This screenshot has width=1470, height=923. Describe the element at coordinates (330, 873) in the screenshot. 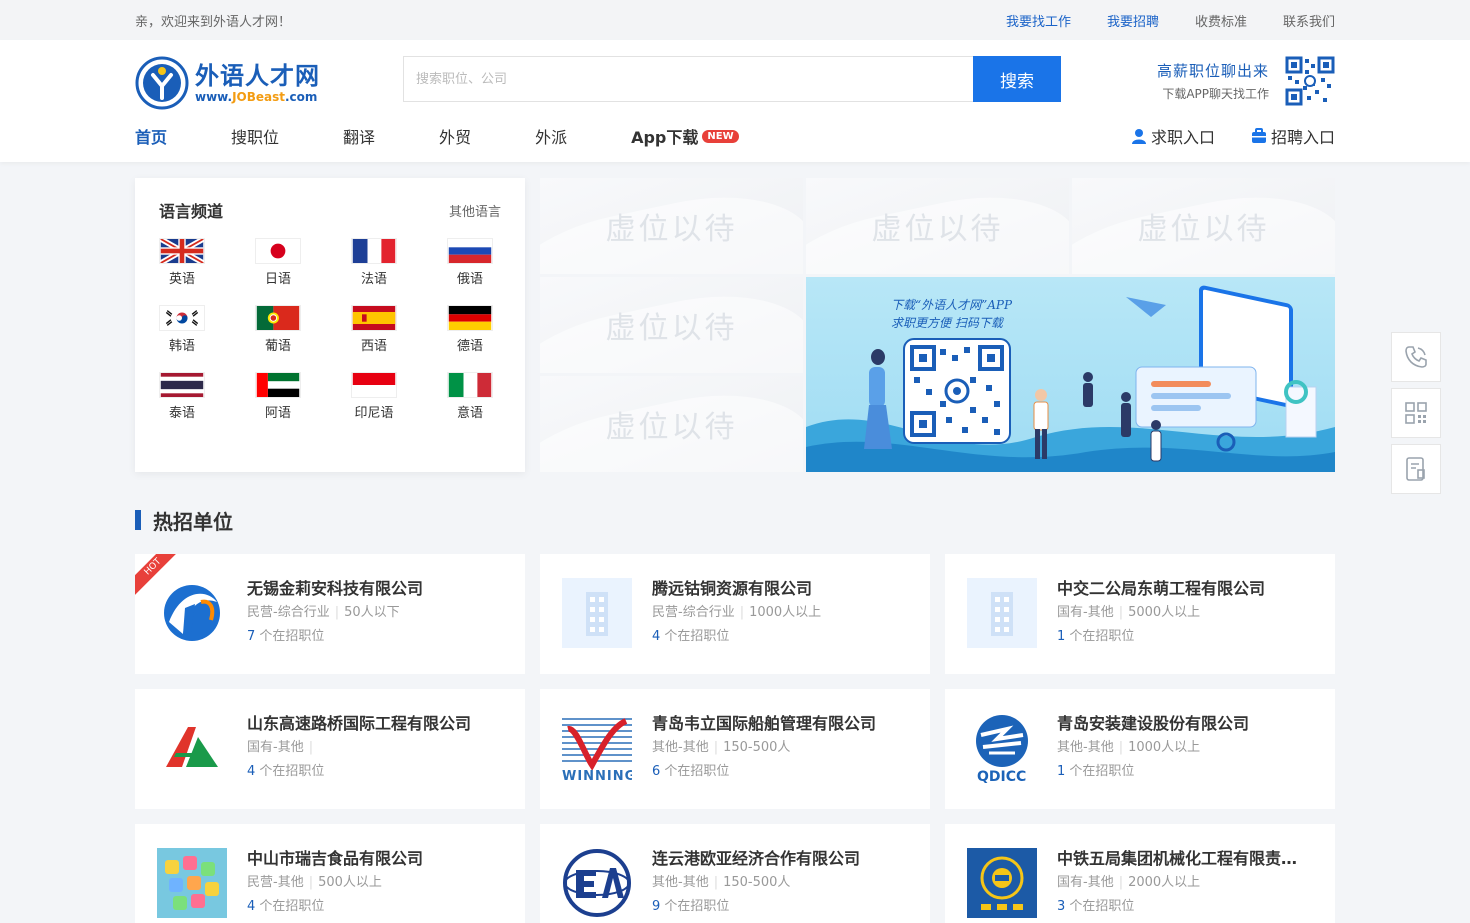

I see `company-card: 中山市瑞吉食品有限公司 民营-其他 | 500人以上 4 个在招职位` at that location.